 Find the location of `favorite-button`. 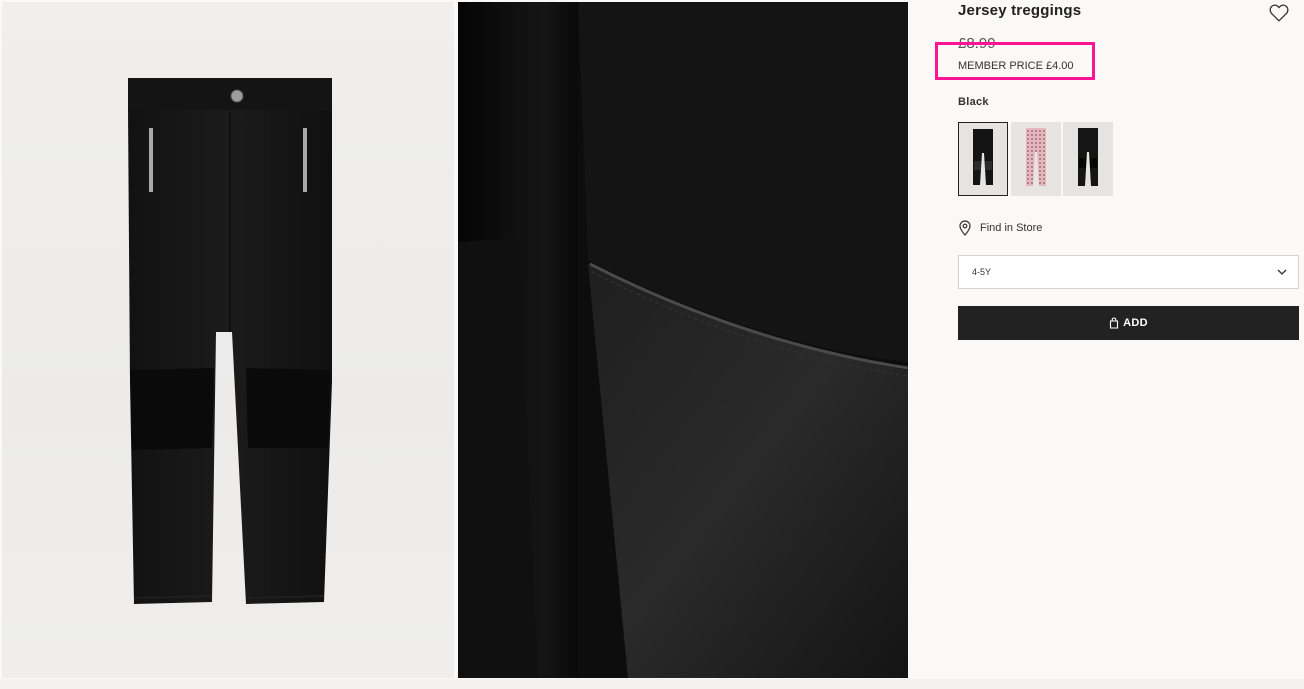

favorite-button is located at coordinates (1279, 13).